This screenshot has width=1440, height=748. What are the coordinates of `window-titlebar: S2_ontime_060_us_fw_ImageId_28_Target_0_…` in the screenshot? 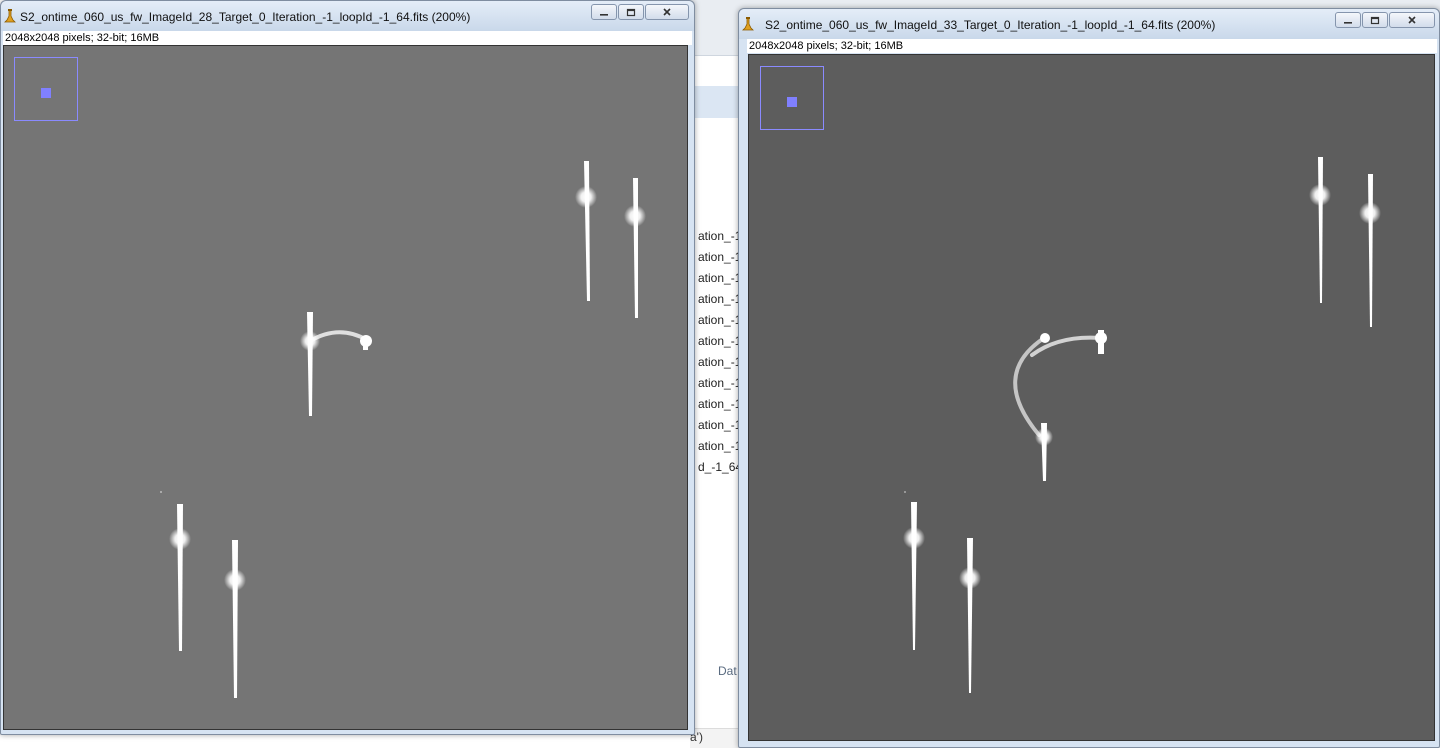 It's located at (347, 16).